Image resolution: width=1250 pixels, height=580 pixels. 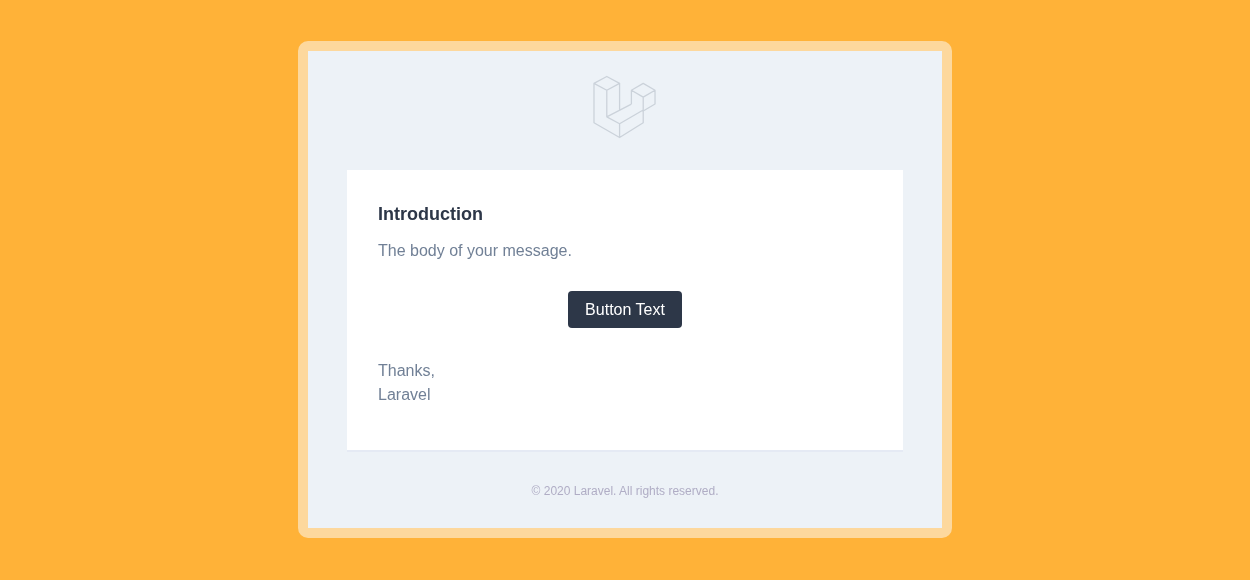 What do you see at coordinates (625, 309) in the screenshot?
I see `action-button: Button Text` at bounding box center [625, 309].